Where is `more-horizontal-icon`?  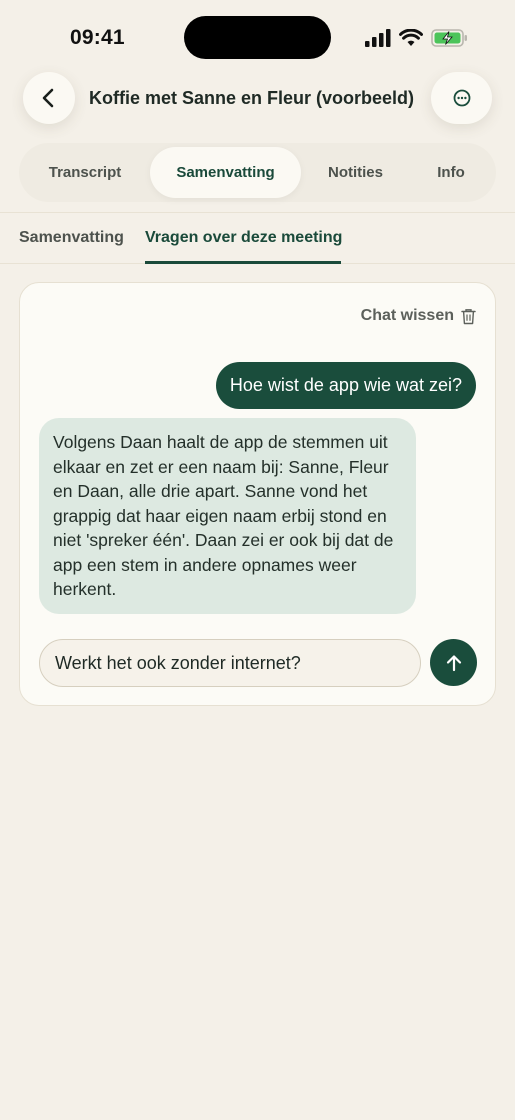 more-horizontal-icon is located at coordinates (461, 98).